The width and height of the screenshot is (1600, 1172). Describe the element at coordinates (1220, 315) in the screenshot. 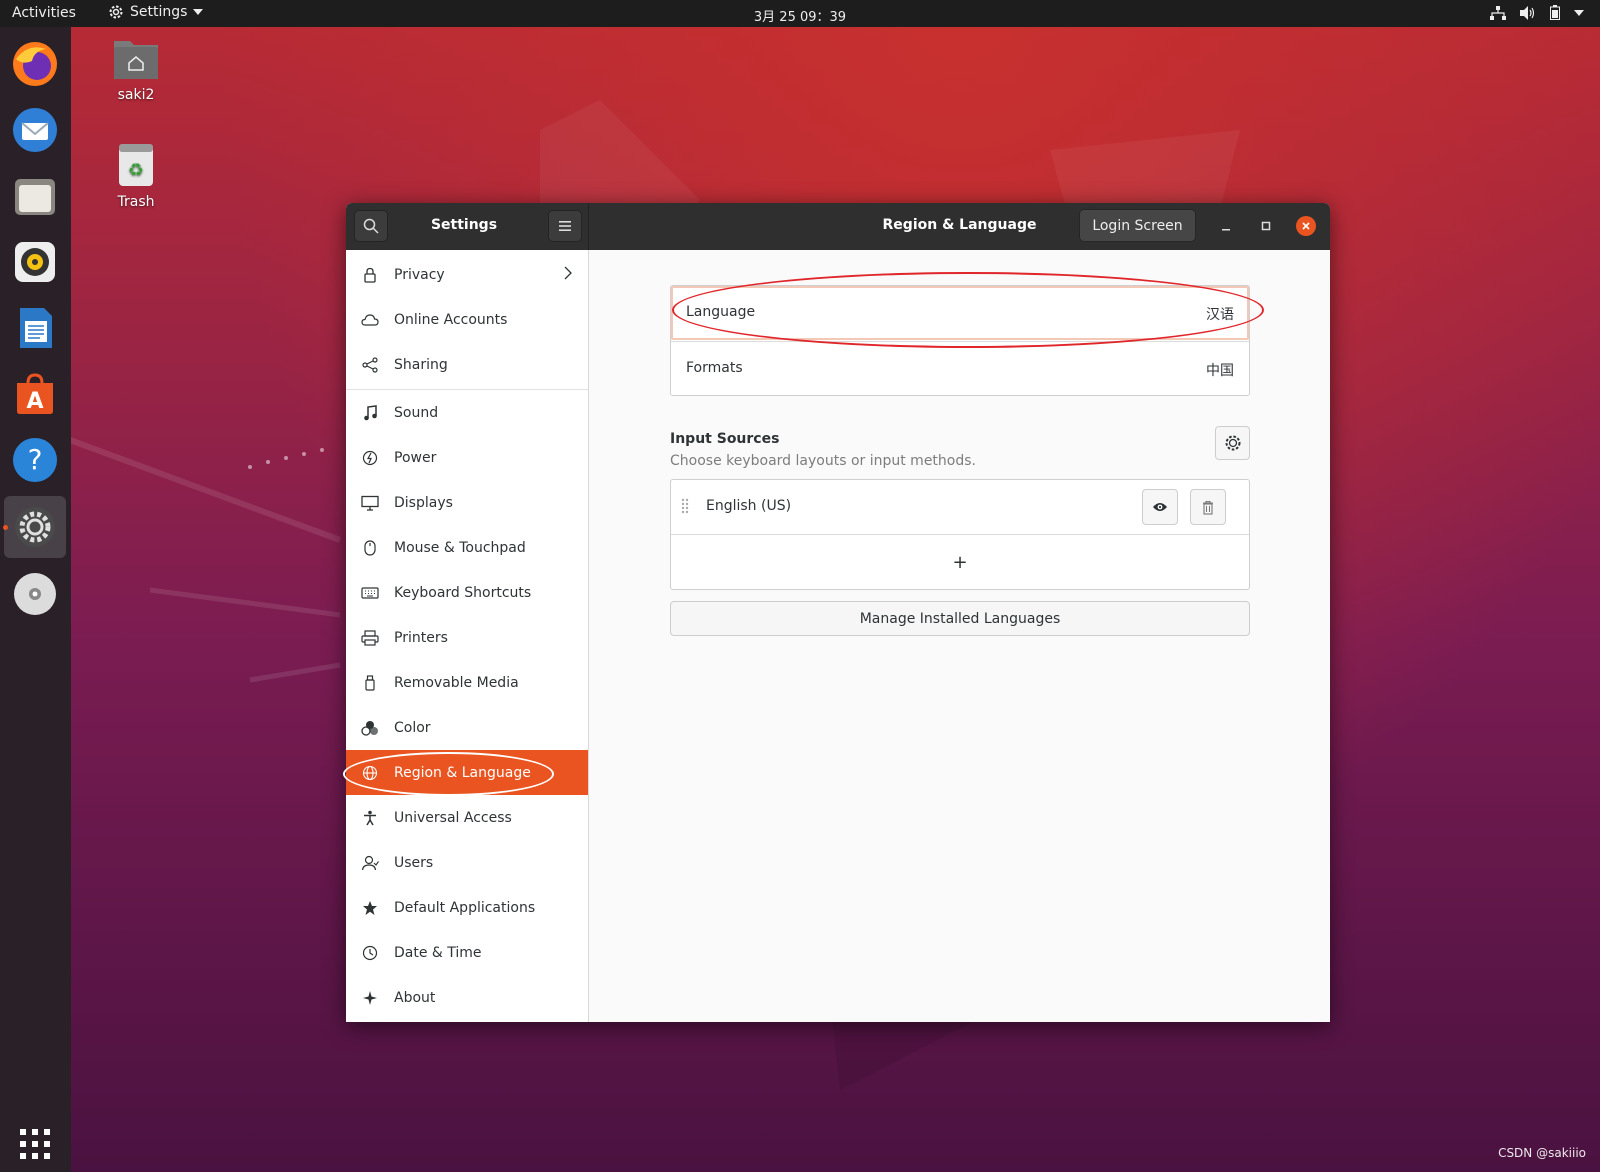

I see `language-value: 汉语` at that location.